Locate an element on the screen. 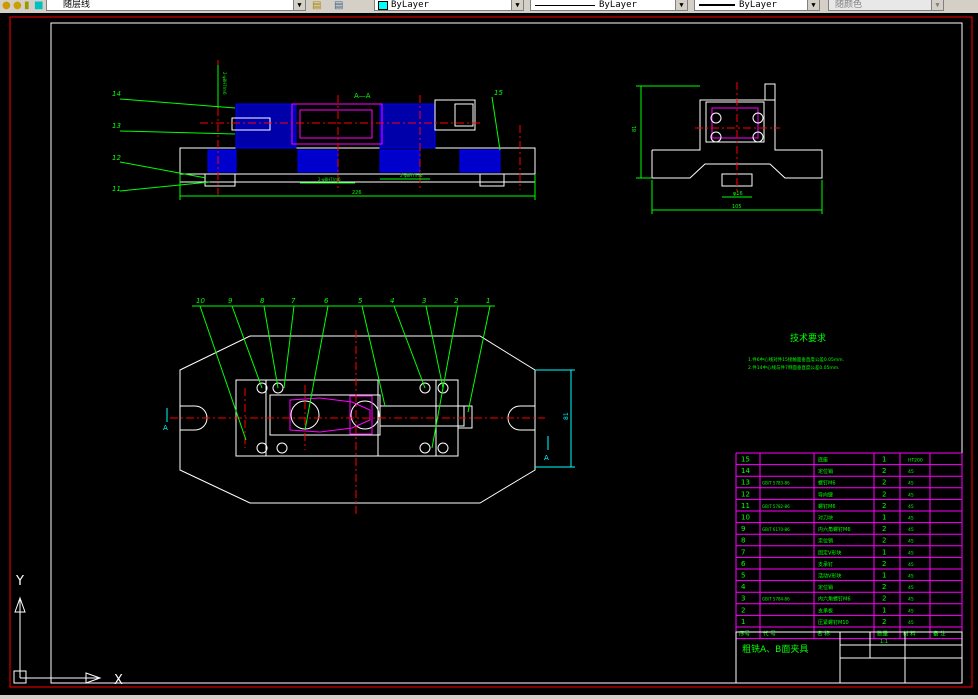  linetype-value: ByLayer is located at coordinates (618, 5).